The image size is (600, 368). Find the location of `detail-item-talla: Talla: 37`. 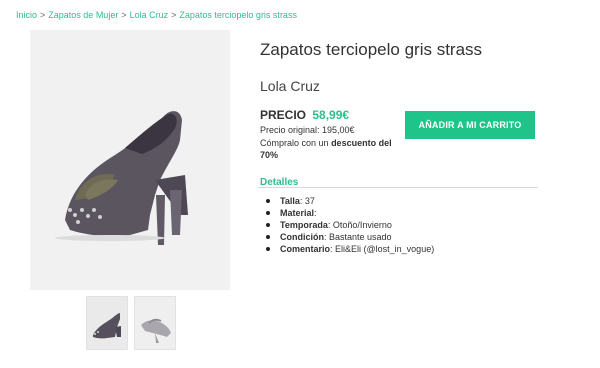

detail-item-talla: Talla: 37 is located at coordinates (350, 201).